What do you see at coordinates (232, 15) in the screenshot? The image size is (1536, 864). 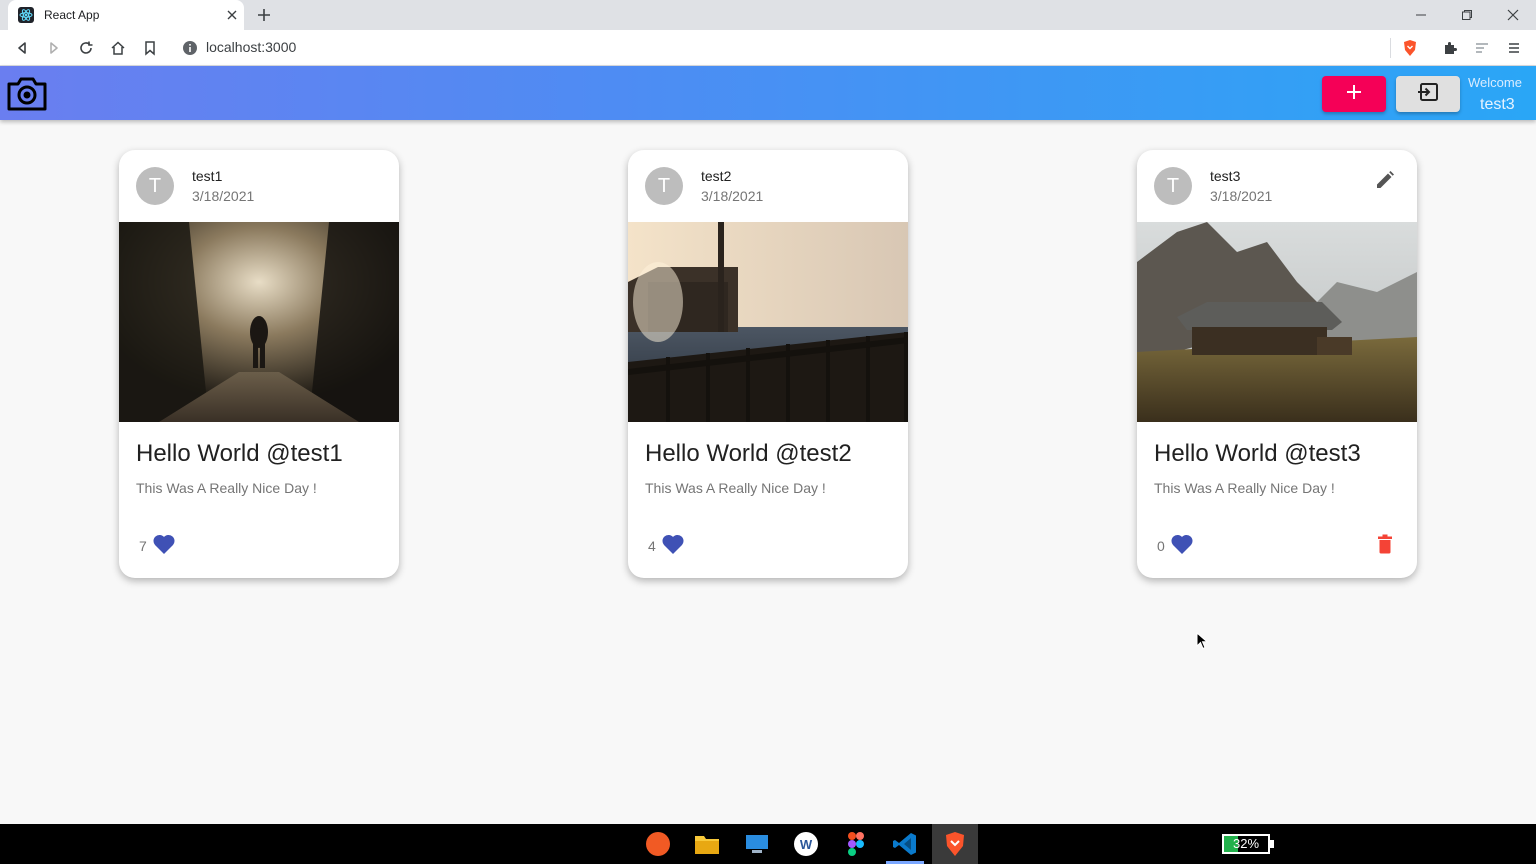 I see `close-tab-icon` at bounding box center [232, 15].